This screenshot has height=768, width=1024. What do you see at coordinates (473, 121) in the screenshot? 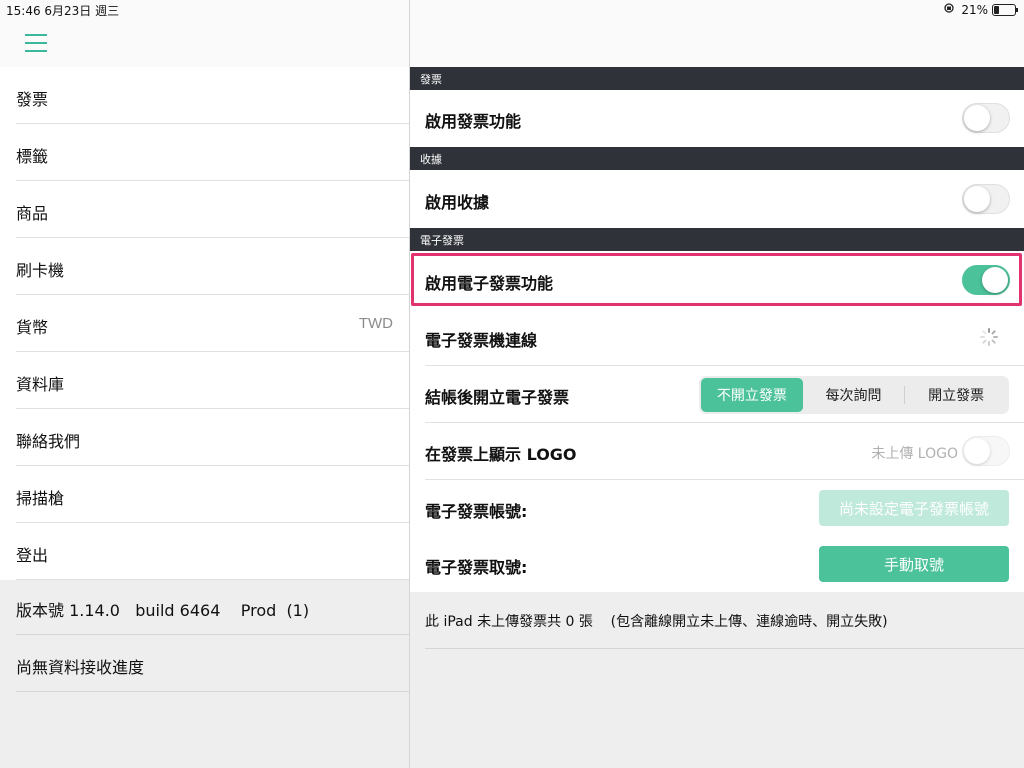
I see `enable-invoice-label: 啟用發票功能` at bounding box center [473, 121].